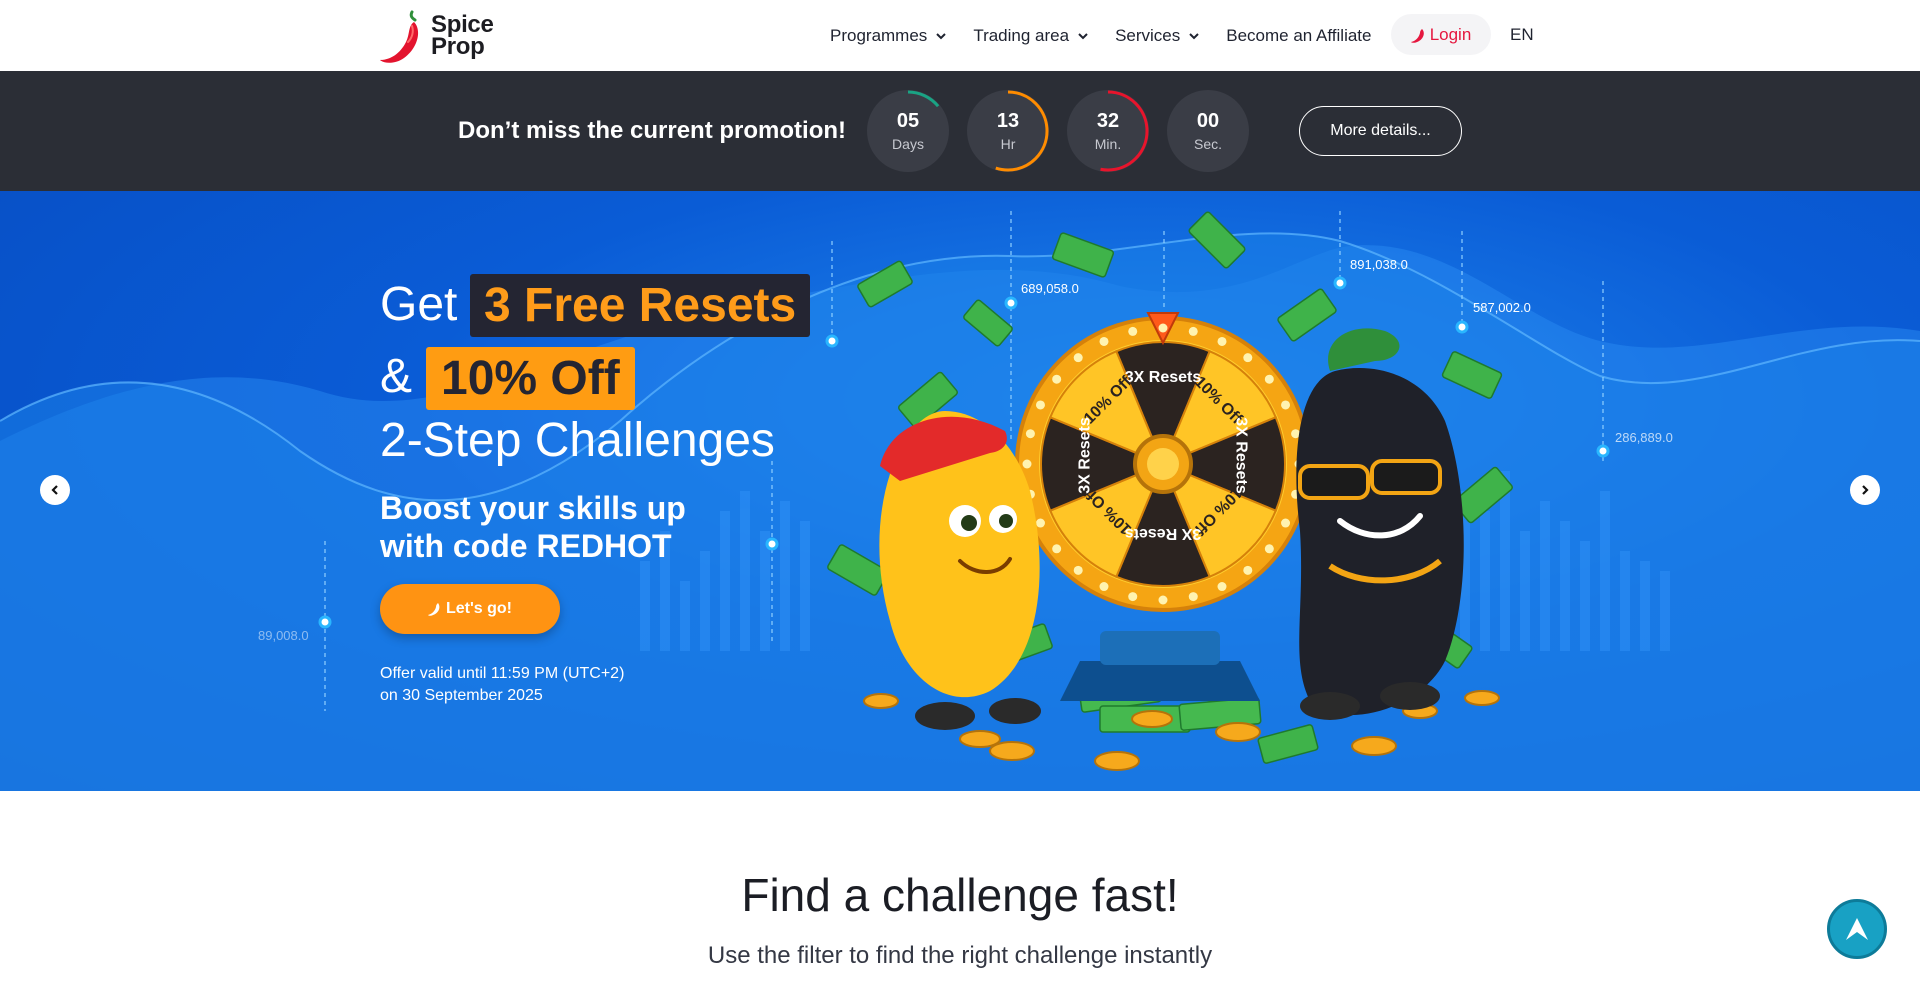  I want to click on cta-label: Let's go!, so click(479, 608).